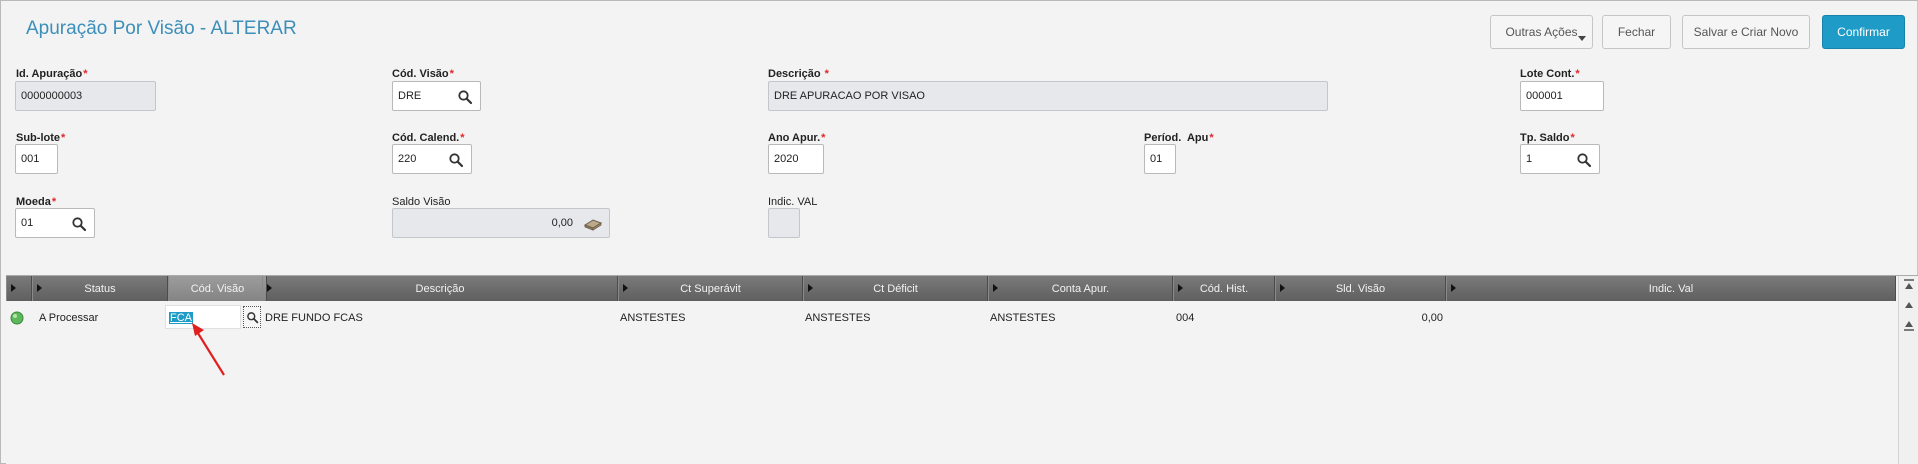 The image size is (1918, 464). Describe the element at coordinates (1562, 96) in the screenshot. I see `lote-cont-field: 000001` at that location.